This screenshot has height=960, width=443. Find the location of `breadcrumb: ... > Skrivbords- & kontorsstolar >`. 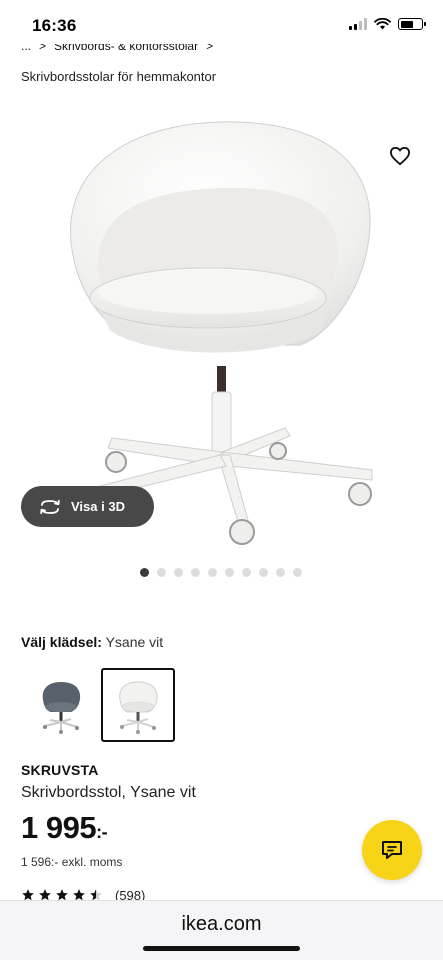

breadcrumb: ... > Skrivbords- & kontorsstolar > is located at coordinates (117, 51).